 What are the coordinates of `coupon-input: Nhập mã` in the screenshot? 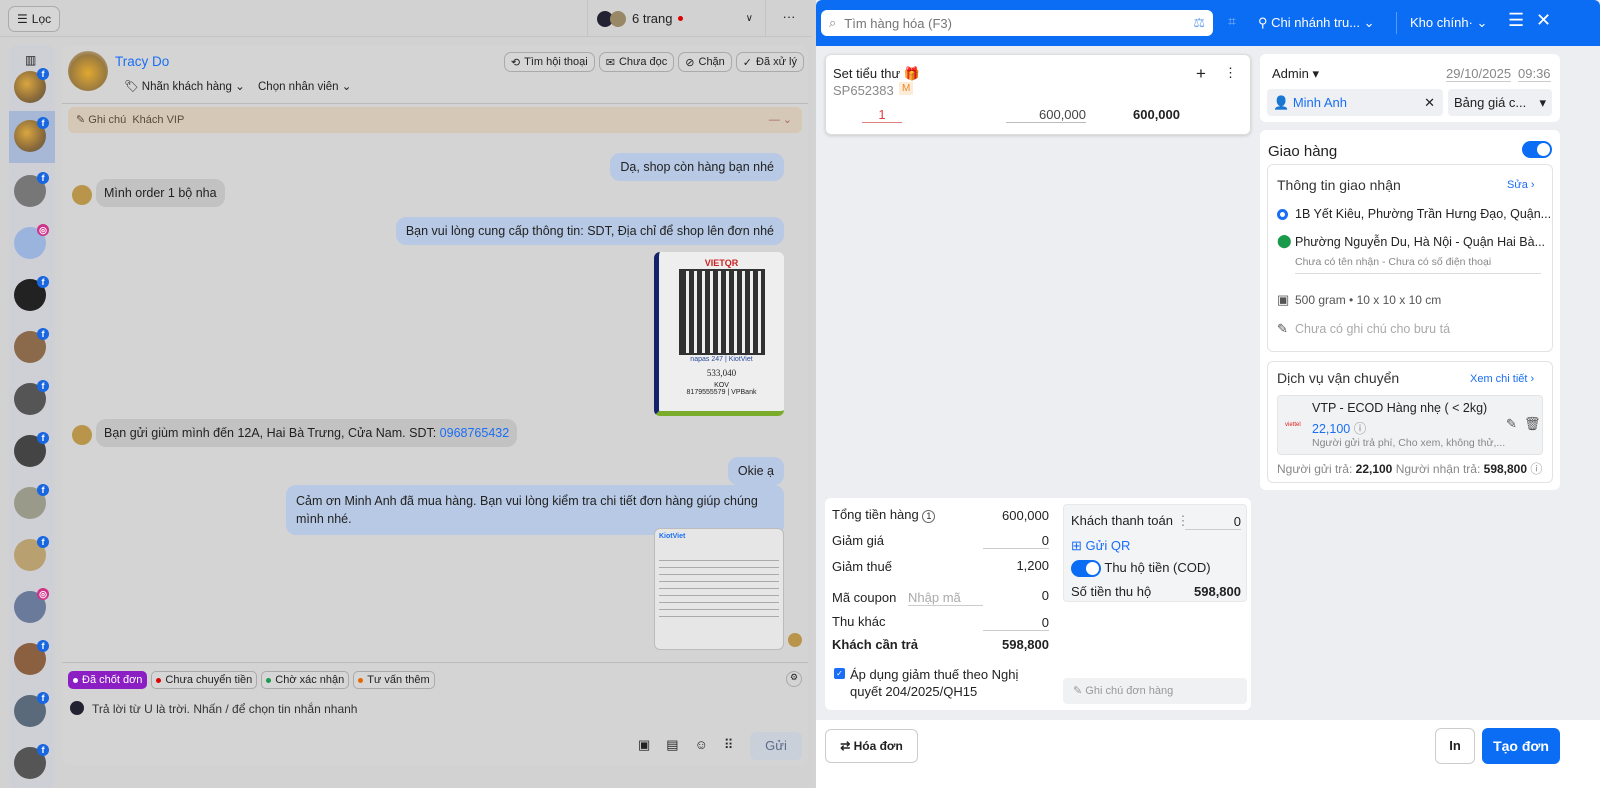 It's located at (945, 598).